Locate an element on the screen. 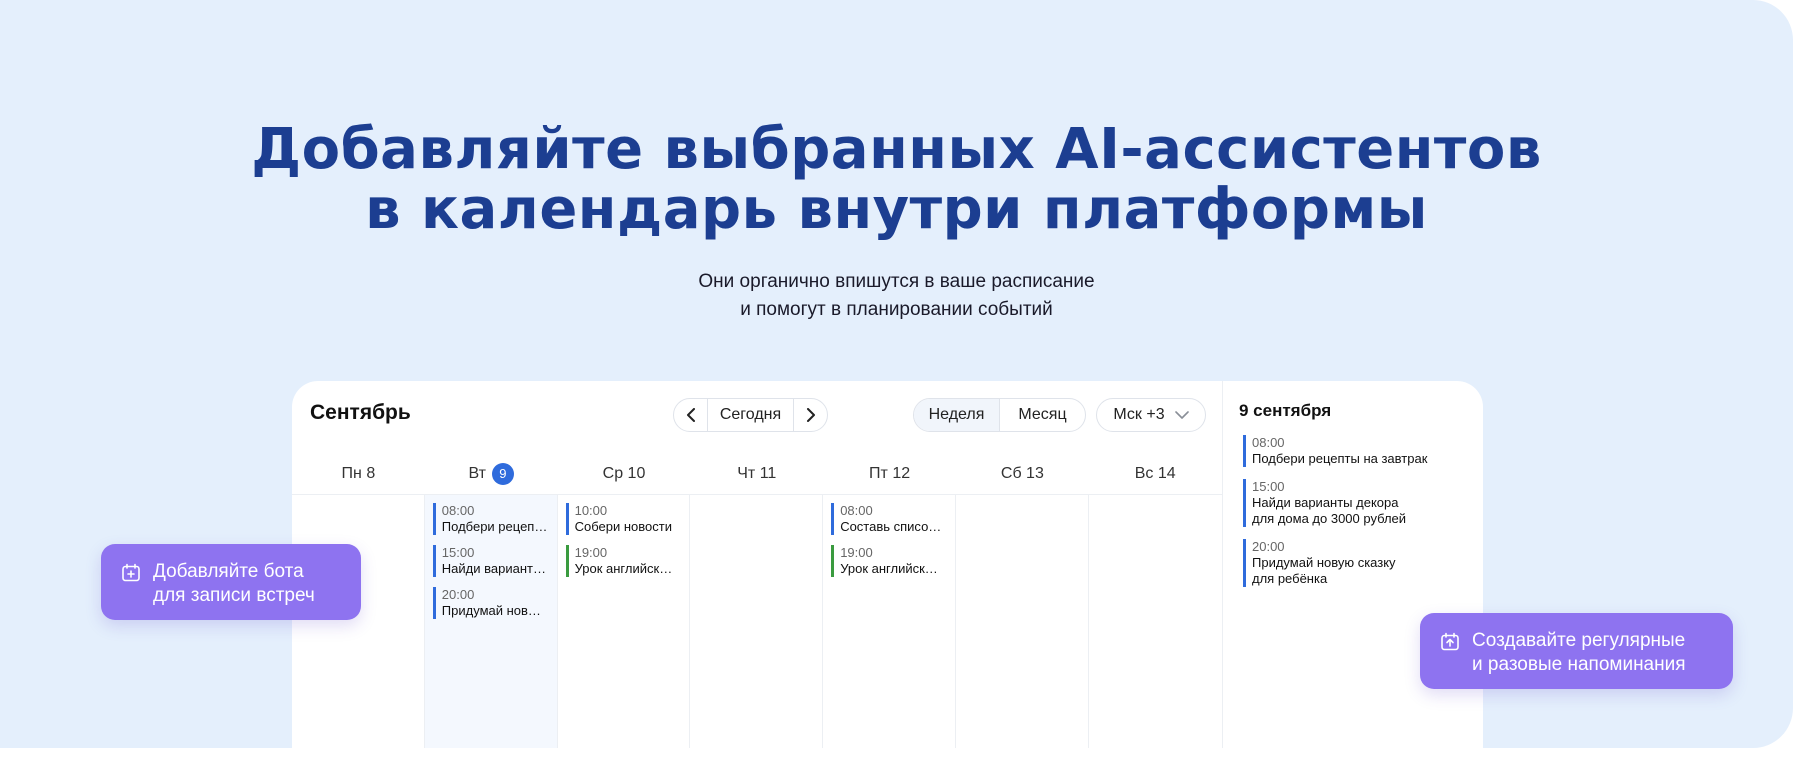  calendar-upload-icon is located at coordinates (1450, 641).